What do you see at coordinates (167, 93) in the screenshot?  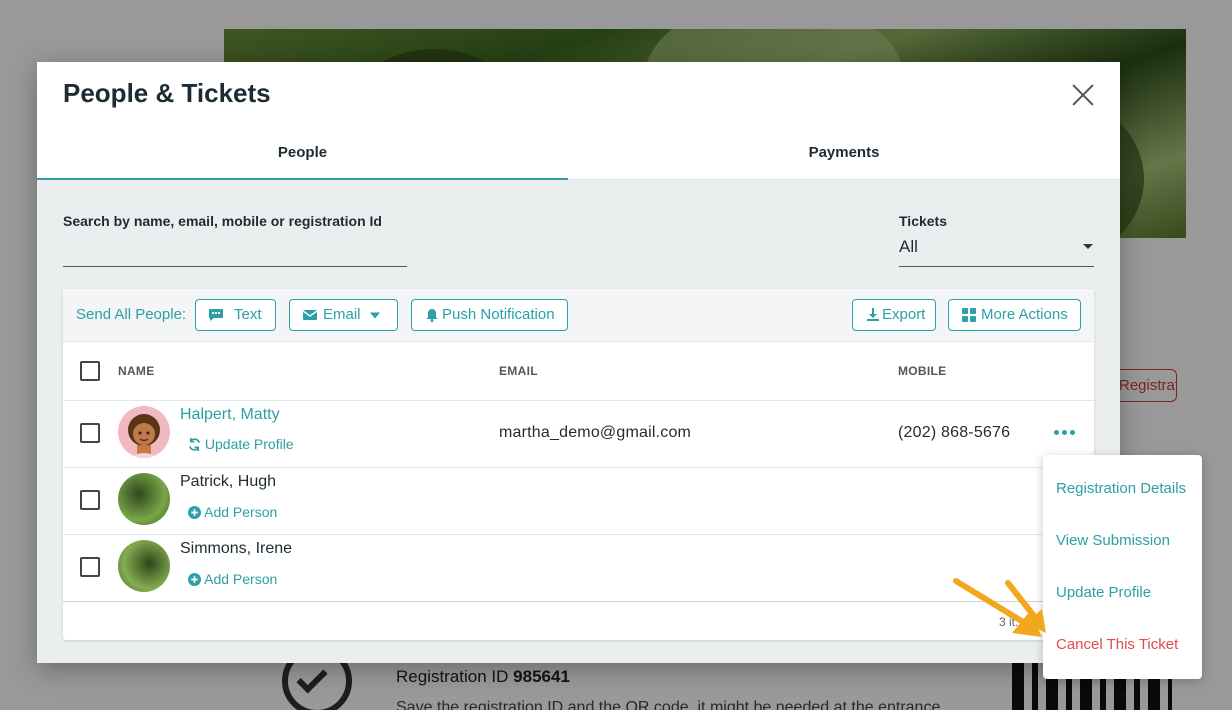 I see `modal-title: People & Tickets` at bounding box center [167, 93].